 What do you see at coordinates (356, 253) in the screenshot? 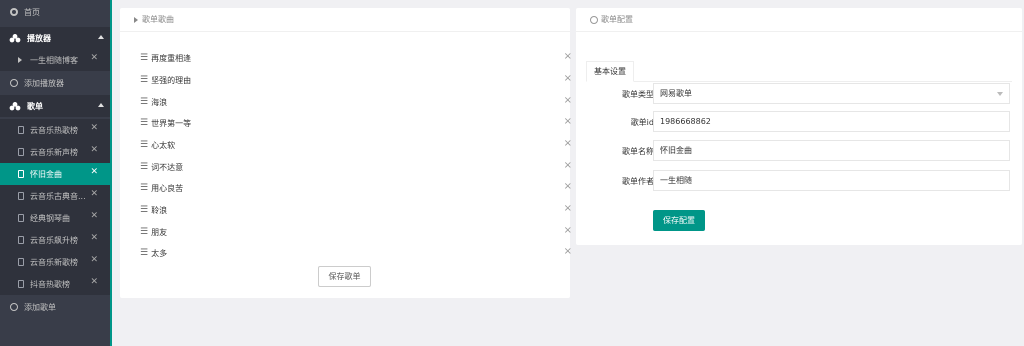
I see `song-row: ☰ 太多 ×` at bounding box center [356, 253].